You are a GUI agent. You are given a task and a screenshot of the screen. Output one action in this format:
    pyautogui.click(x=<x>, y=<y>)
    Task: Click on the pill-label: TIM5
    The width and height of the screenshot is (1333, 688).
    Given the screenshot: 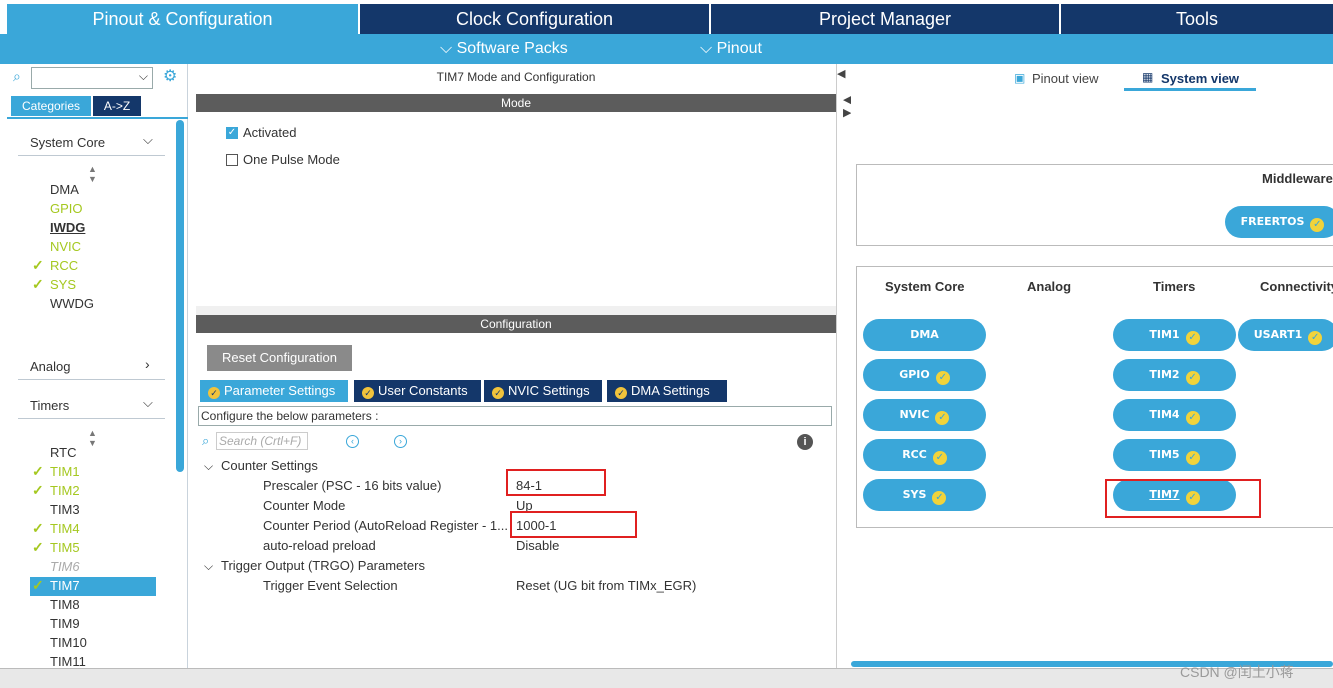 What is the action you would take?
    pyautogui.click(x=1164, y=454)
    